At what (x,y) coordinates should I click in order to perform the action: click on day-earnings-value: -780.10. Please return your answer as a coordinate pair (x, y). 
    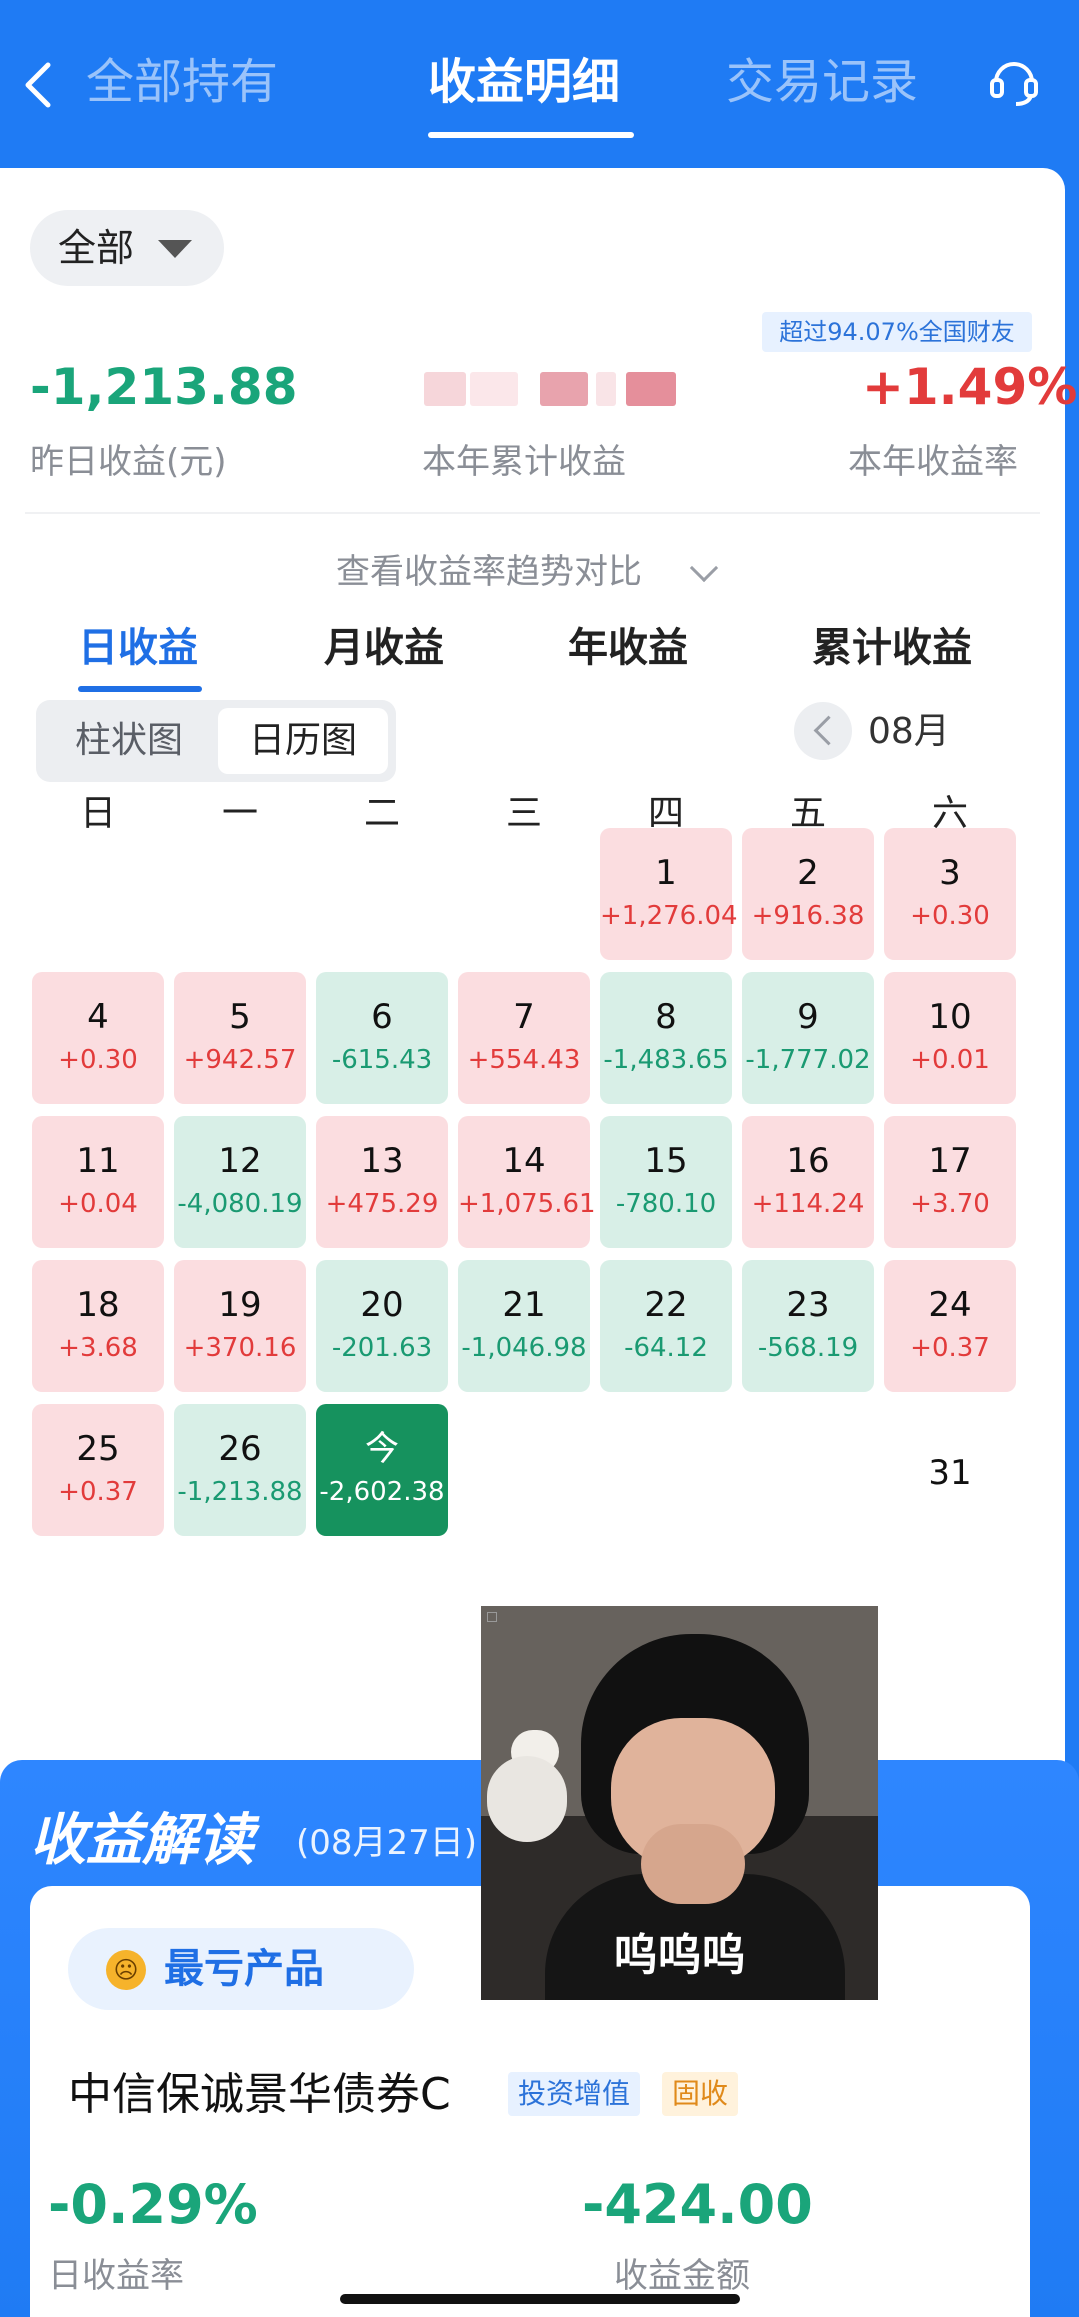
    Looking at the image, I should click on (666, 1204).